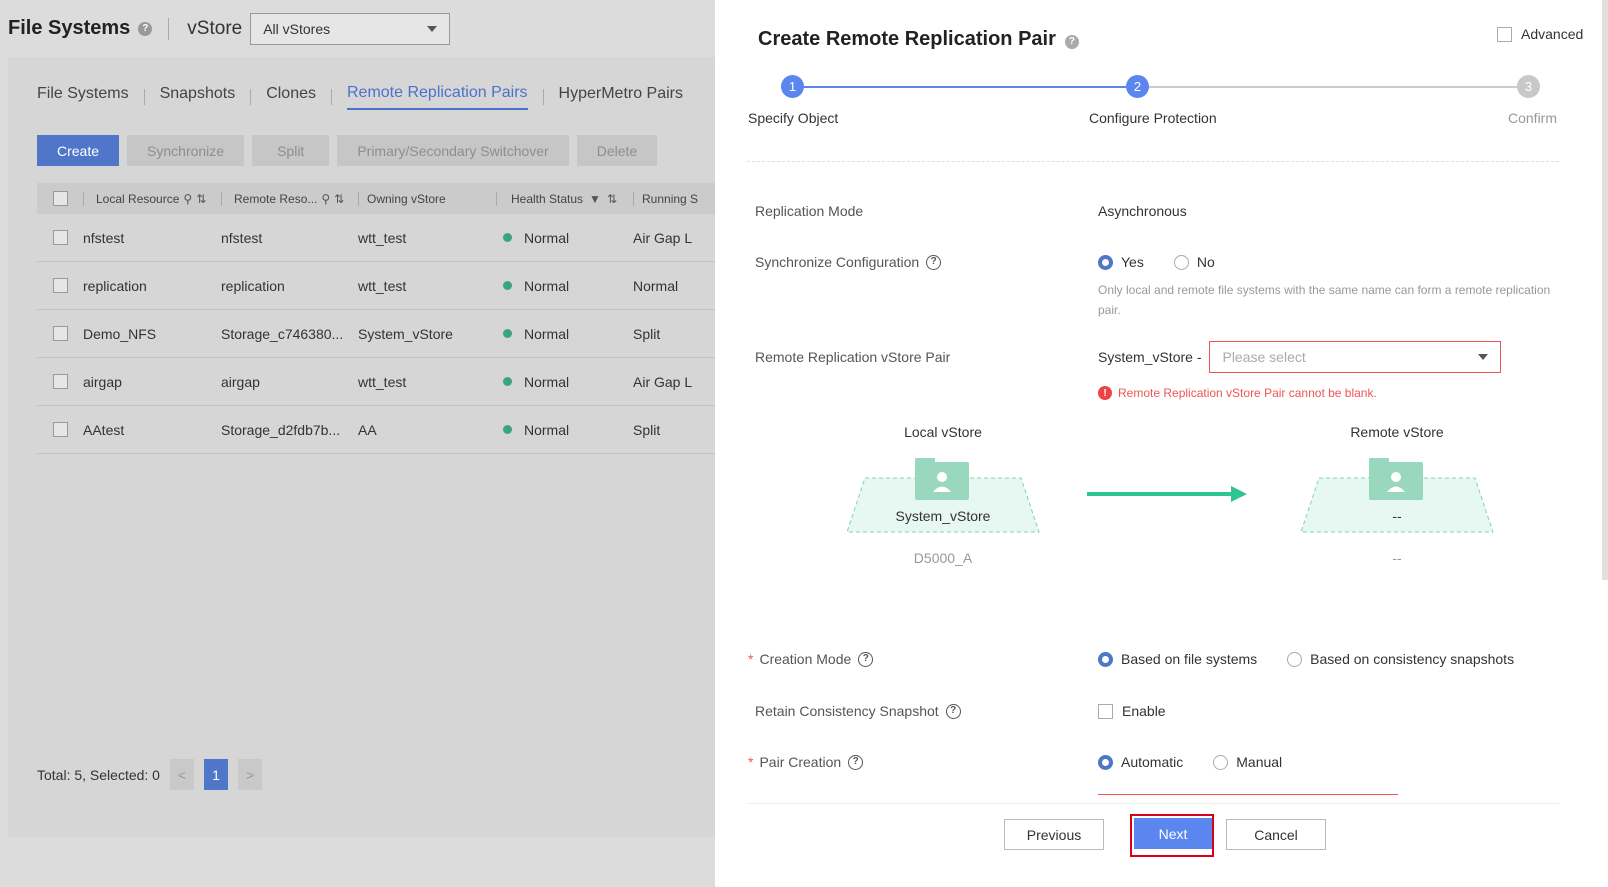 The image size is (1608, 887). I want to click on tab-file-systems: File Systems, so click(83, 97).